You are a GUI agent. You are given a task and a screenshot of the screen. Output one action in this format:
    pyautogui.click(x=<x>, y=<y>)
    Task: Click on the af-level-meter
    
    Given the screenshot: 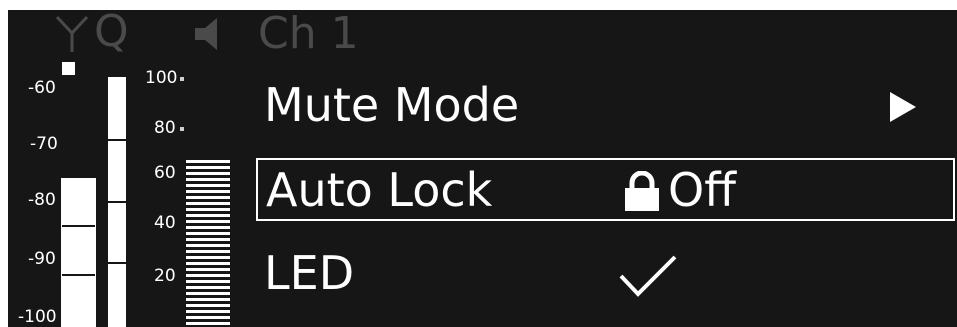 What is the action you would take?
    pyautogui.click(x=208, y=243)
    